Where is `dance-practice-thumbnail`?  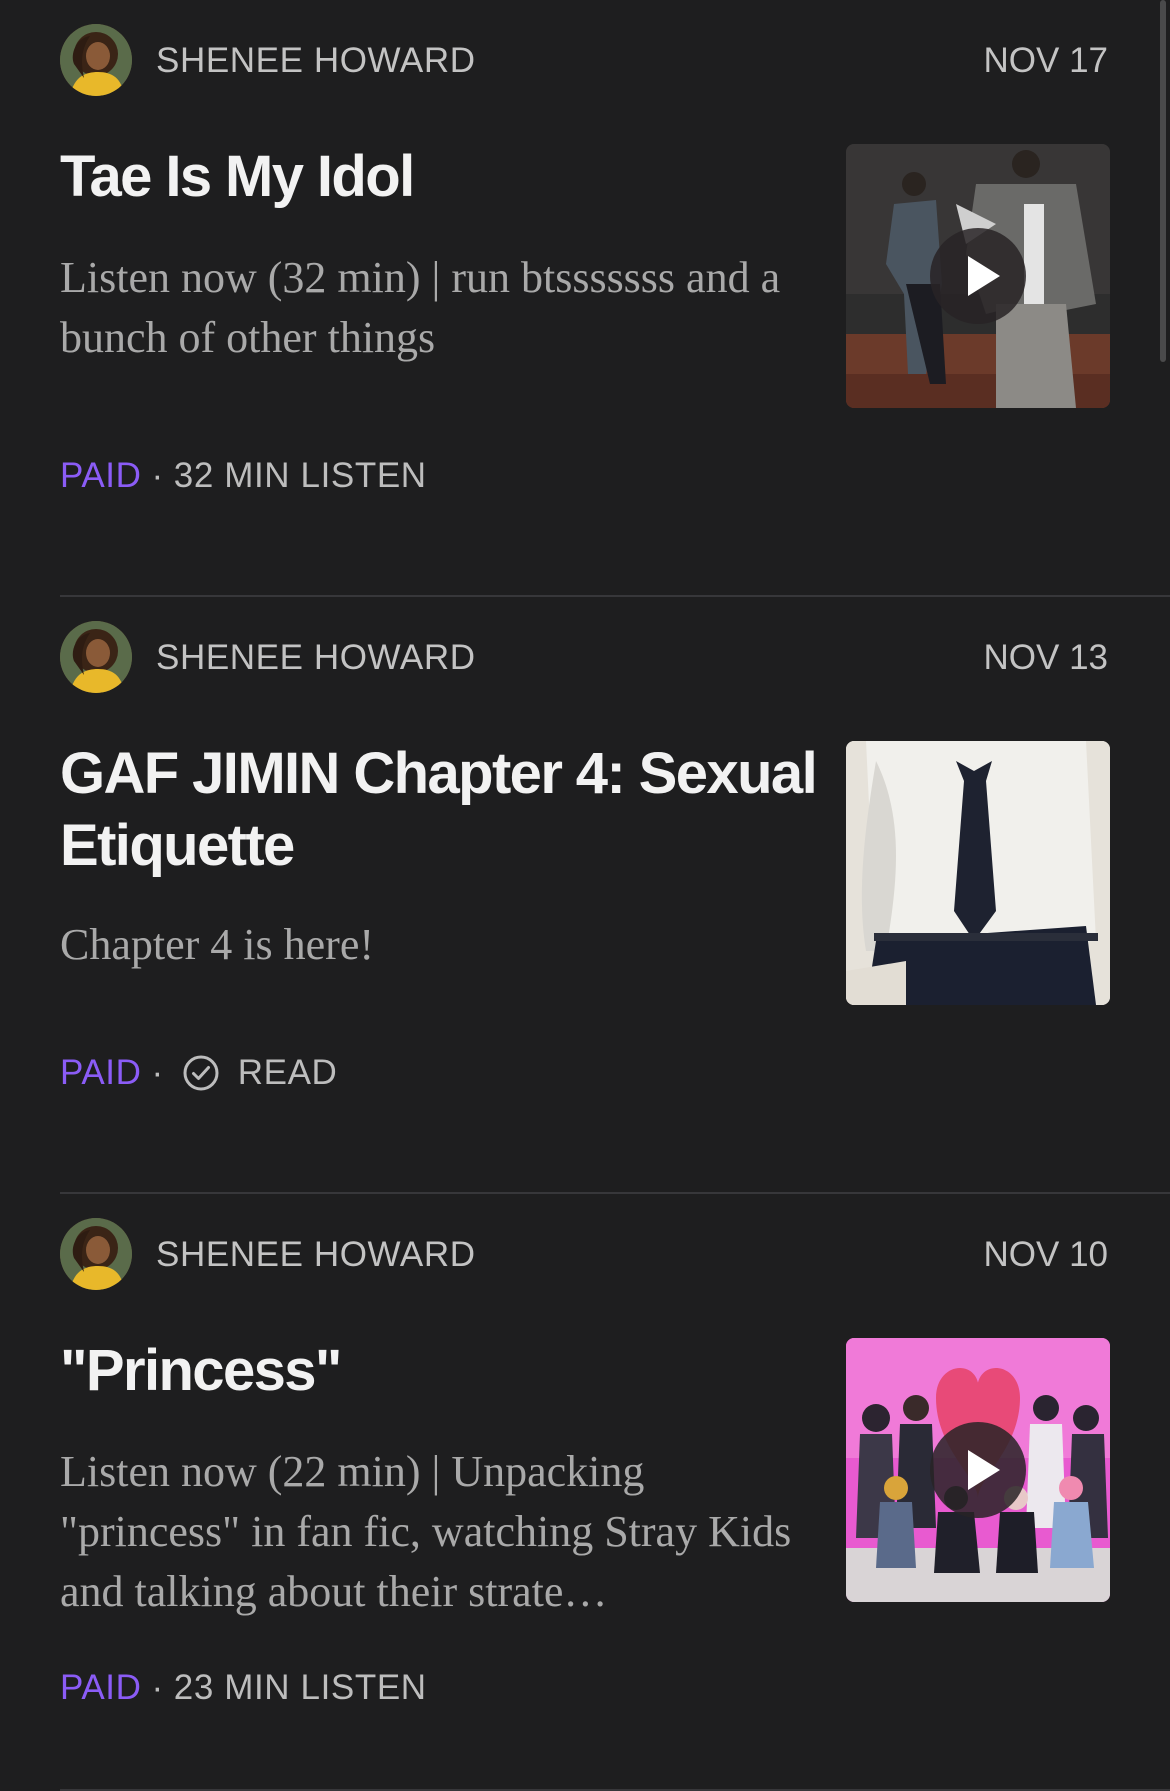 dance-practice-thumbnail is located at coordinates (978, 276).